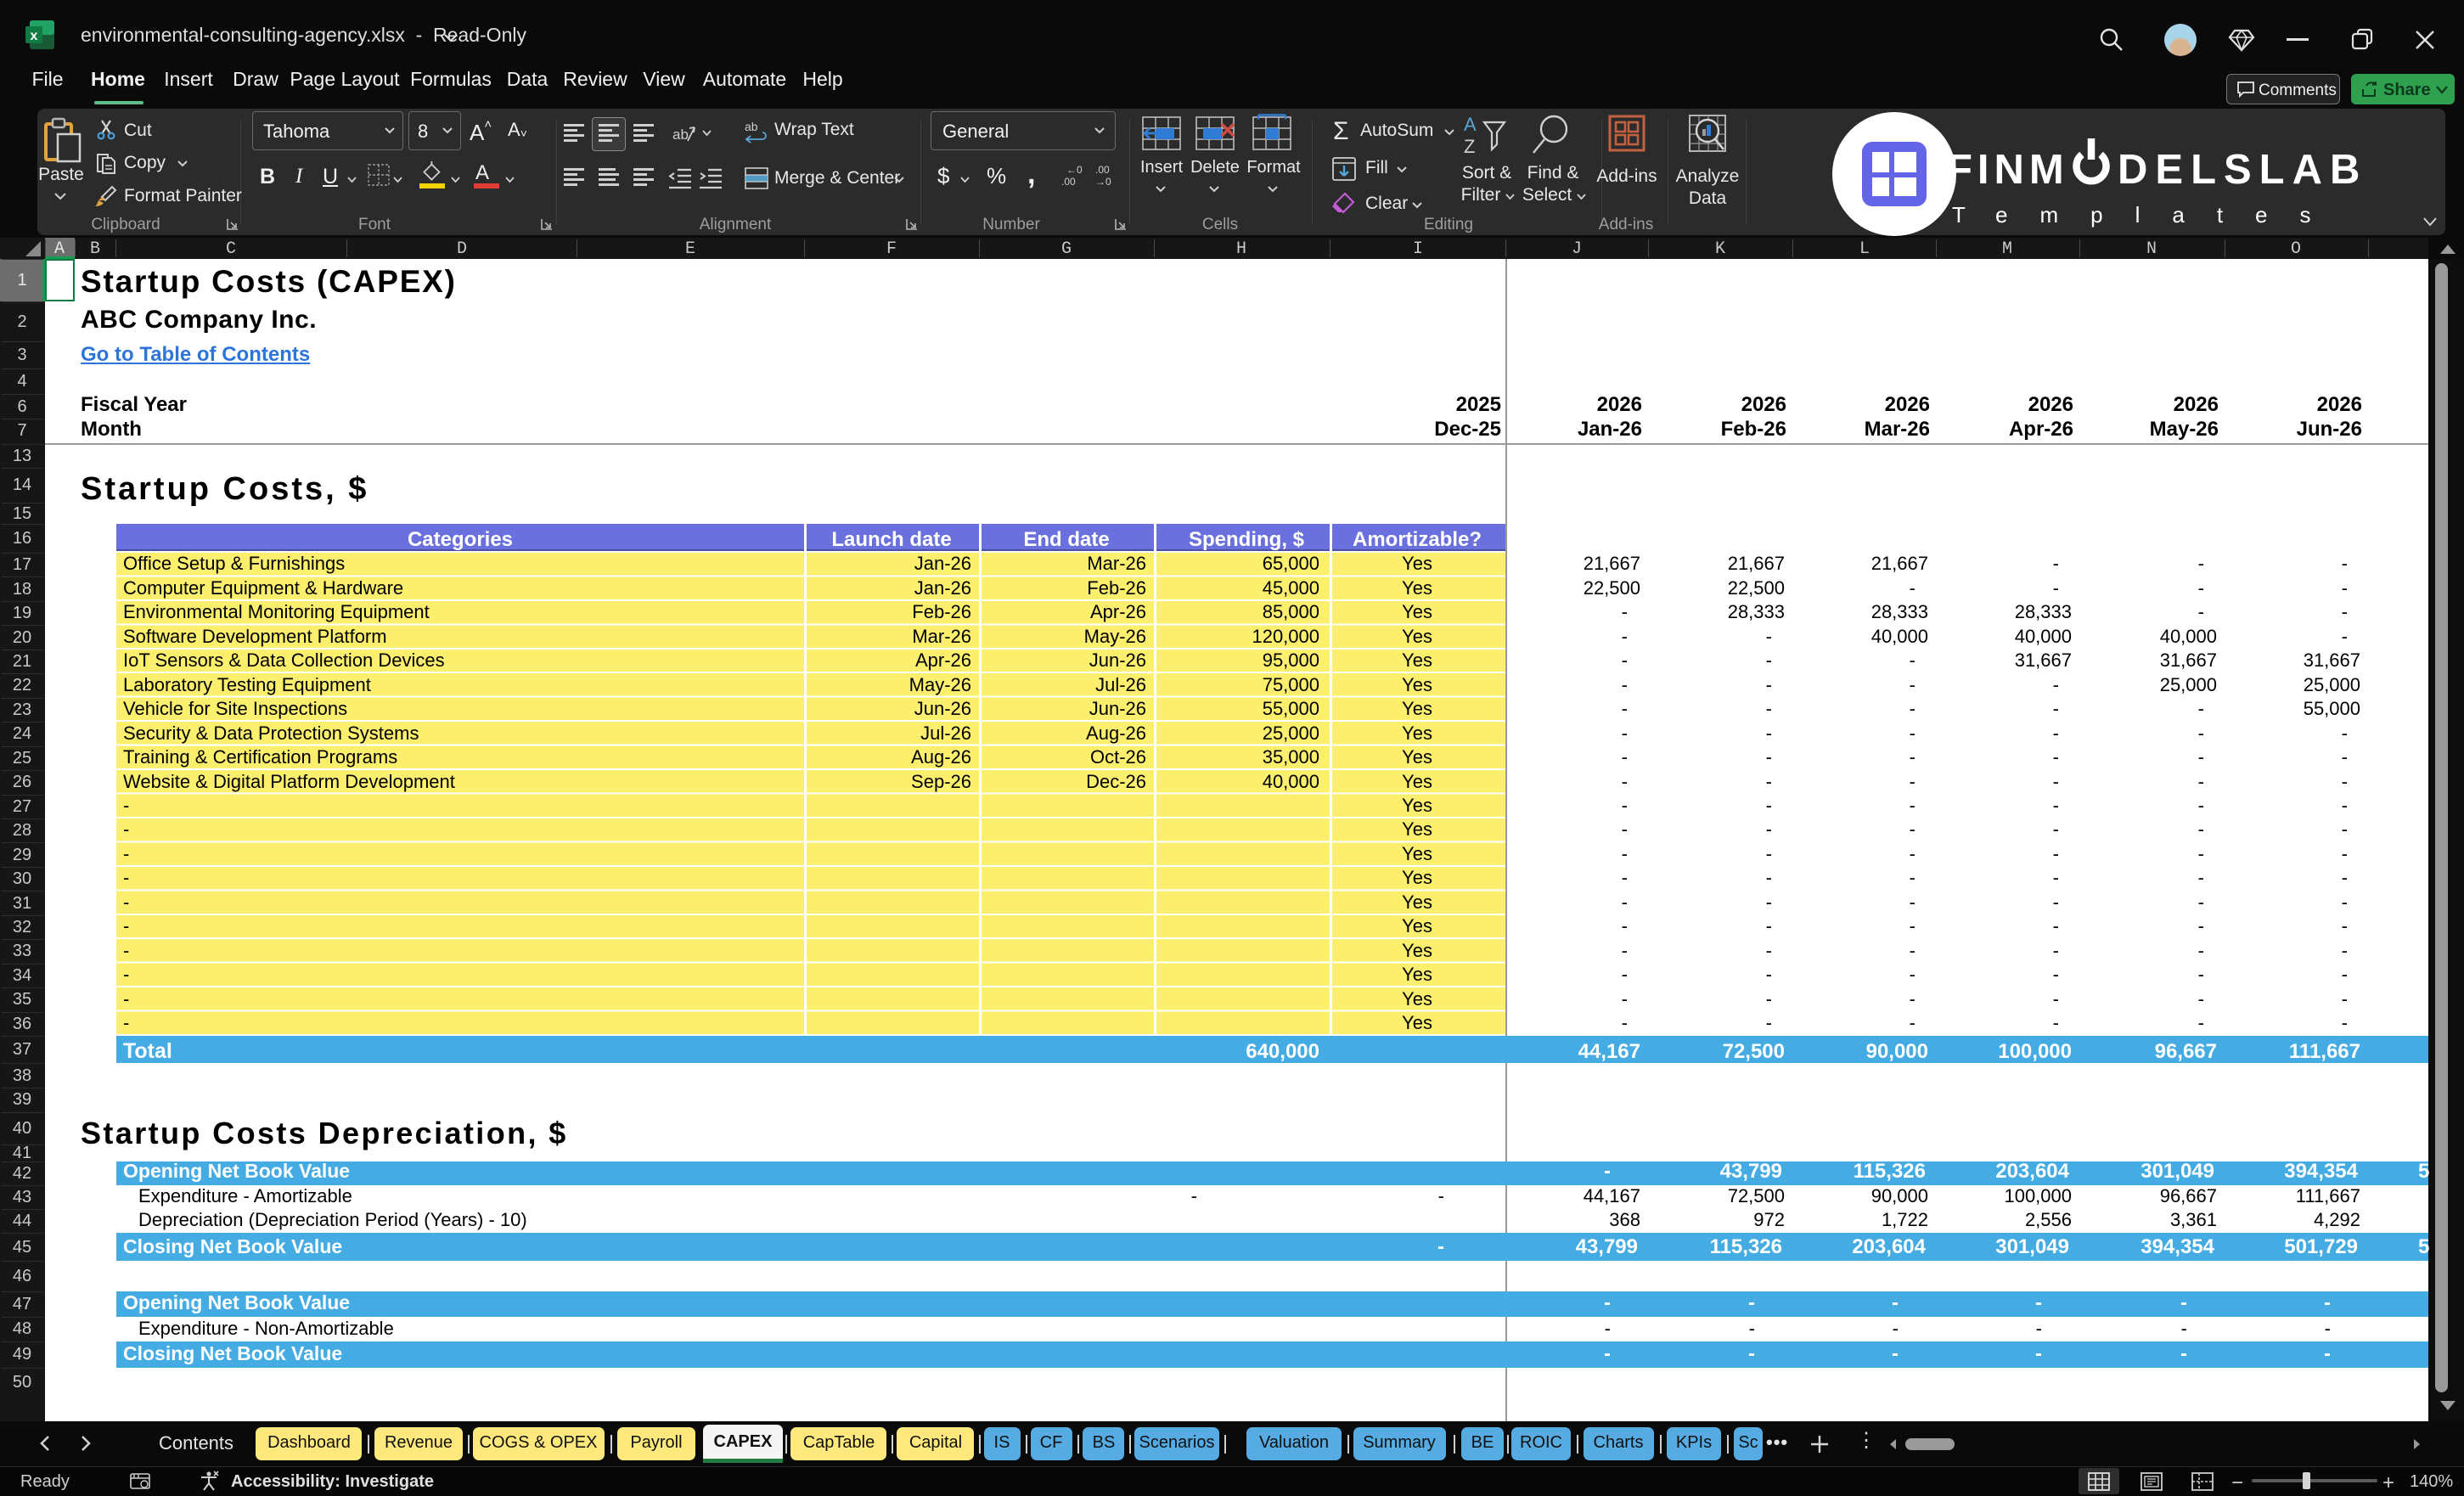 Image resolution: width=2464 pixels, height=1496 pixels. What do you see at coordinates (1074, 170) in the screenshot?
I see `svg-text: ←0` at bounding box center [1074, 170].